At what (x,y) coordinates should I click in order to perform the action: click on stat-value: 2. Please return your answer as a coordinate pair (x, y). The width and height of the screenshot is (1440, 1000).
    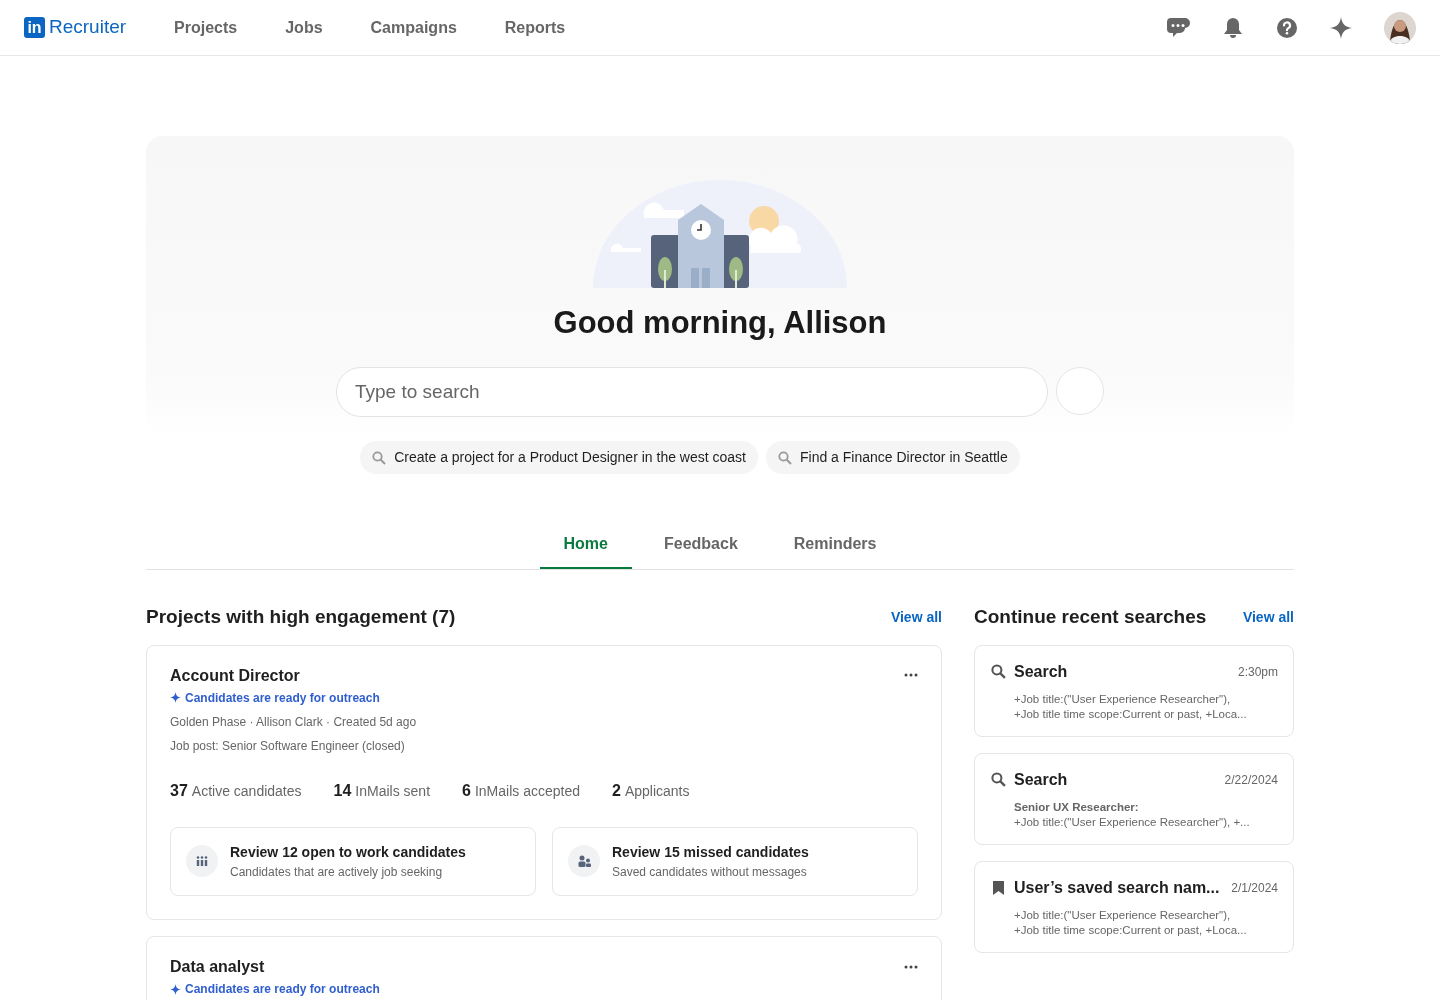
    Looking at the image, I should click on (616, 791).